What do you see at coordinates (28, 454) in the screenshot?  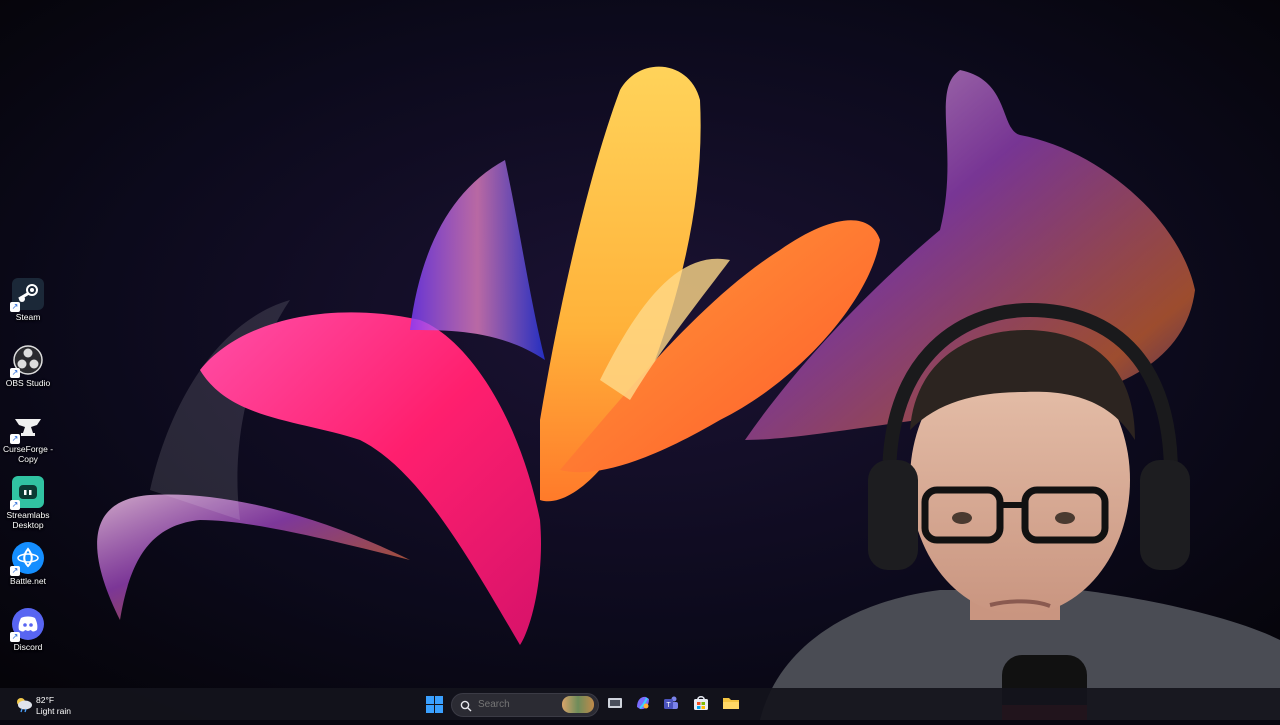 I see `desktop-icon-label: CurseForge - Copy` at bounding box center [28, 454].